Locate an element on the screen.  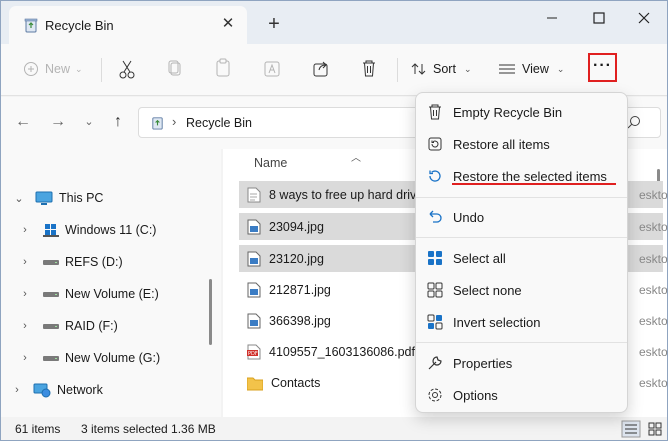
file-name: 8 ways to free up hard drive s is located at coordinates (351, 194).